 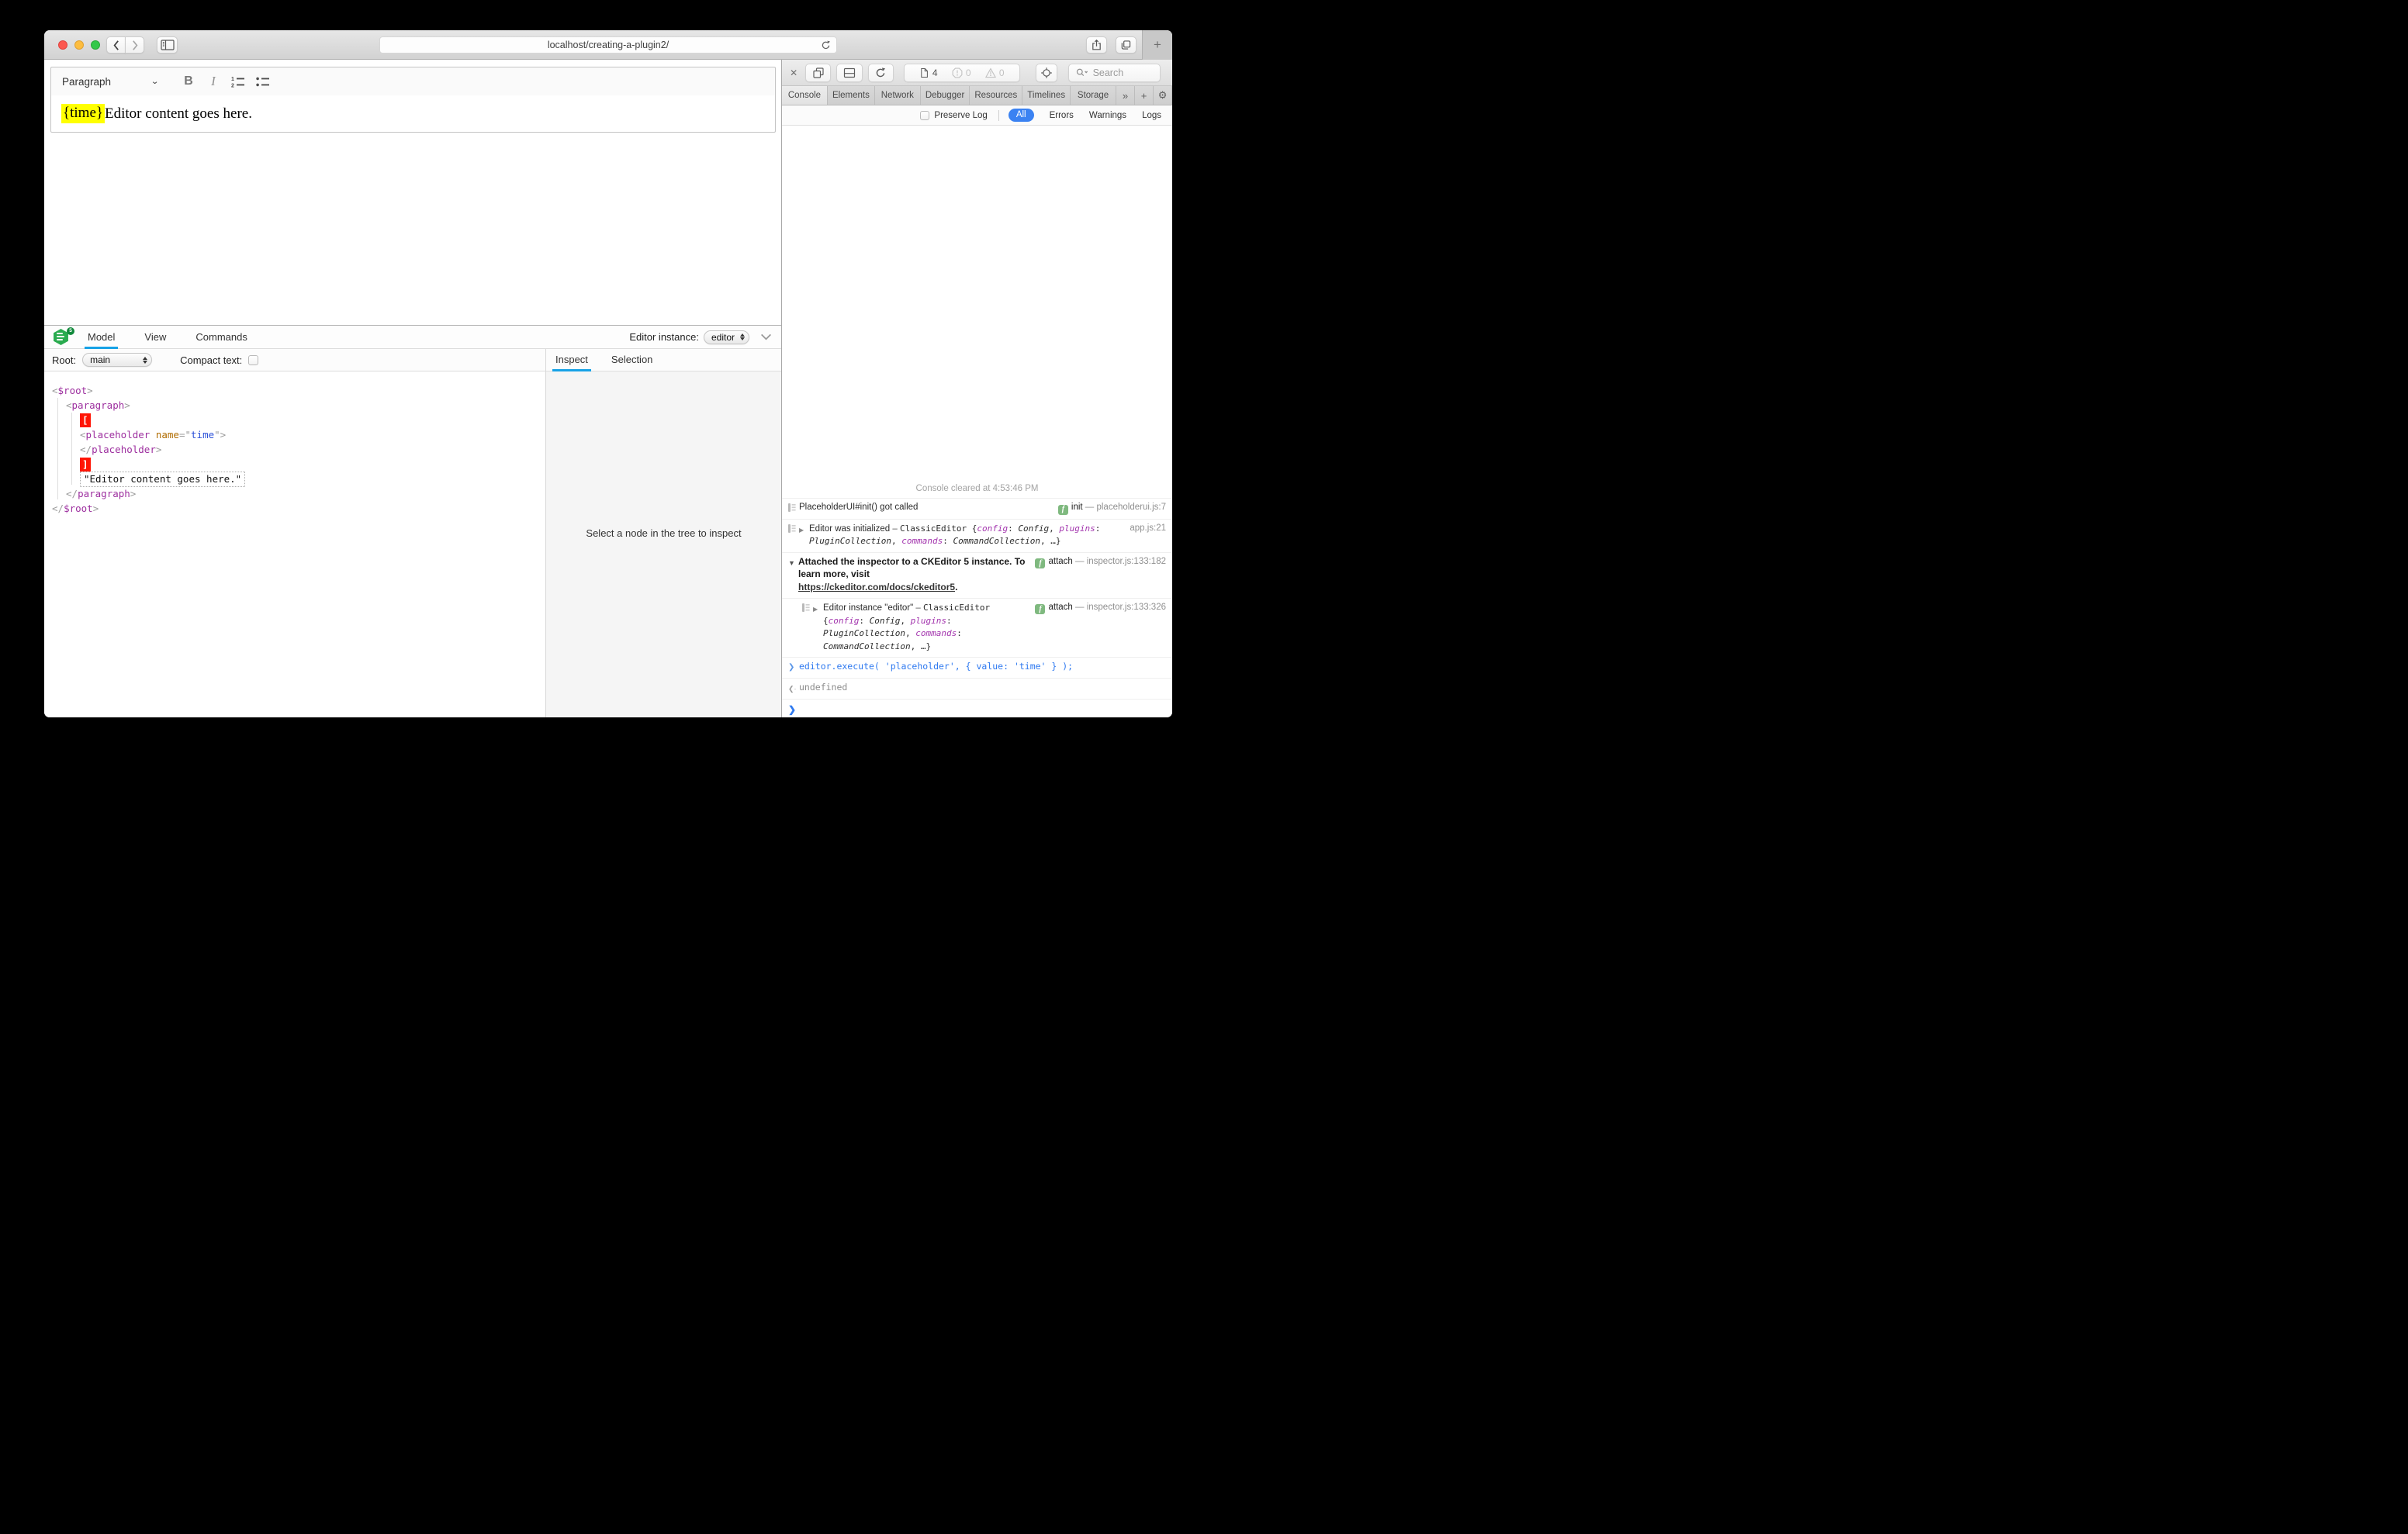 I want to click on tab-console: Console, so click(x=805, y=95).